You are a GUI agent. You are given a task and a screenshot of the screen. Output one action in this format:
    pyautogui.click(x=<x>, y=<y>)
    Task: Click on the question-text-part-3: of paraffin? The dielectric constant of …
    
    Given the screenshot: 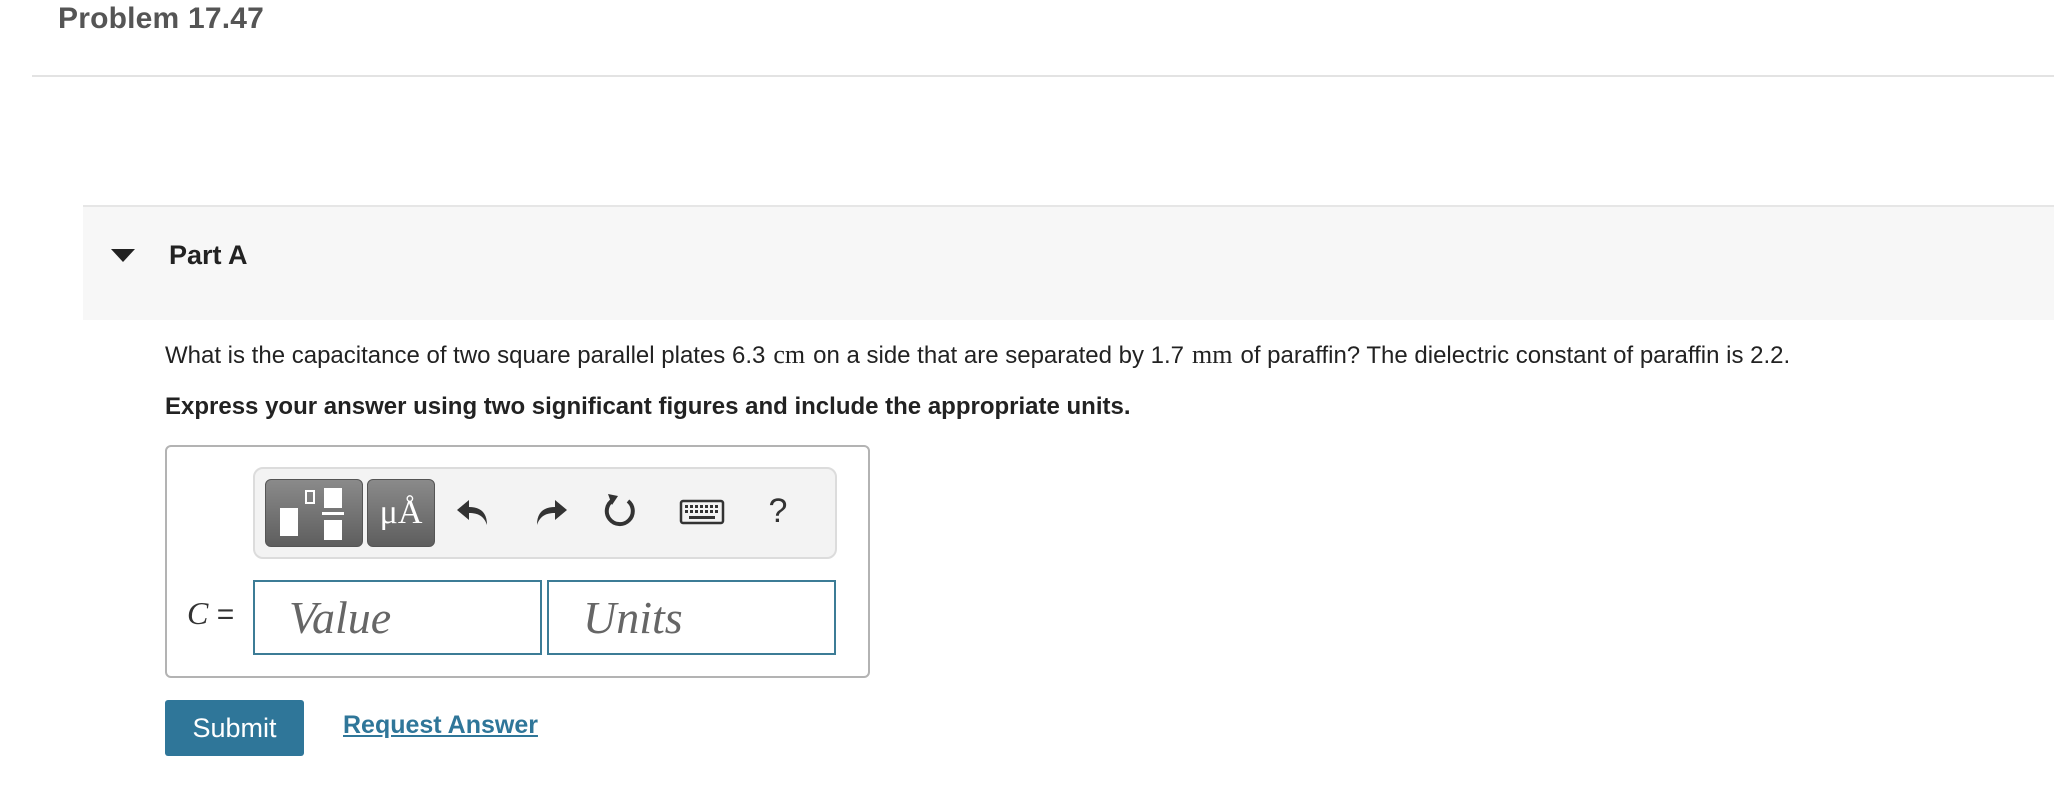 What is the action you would take?
    pyautogui.click(x=1515, y=355)
    